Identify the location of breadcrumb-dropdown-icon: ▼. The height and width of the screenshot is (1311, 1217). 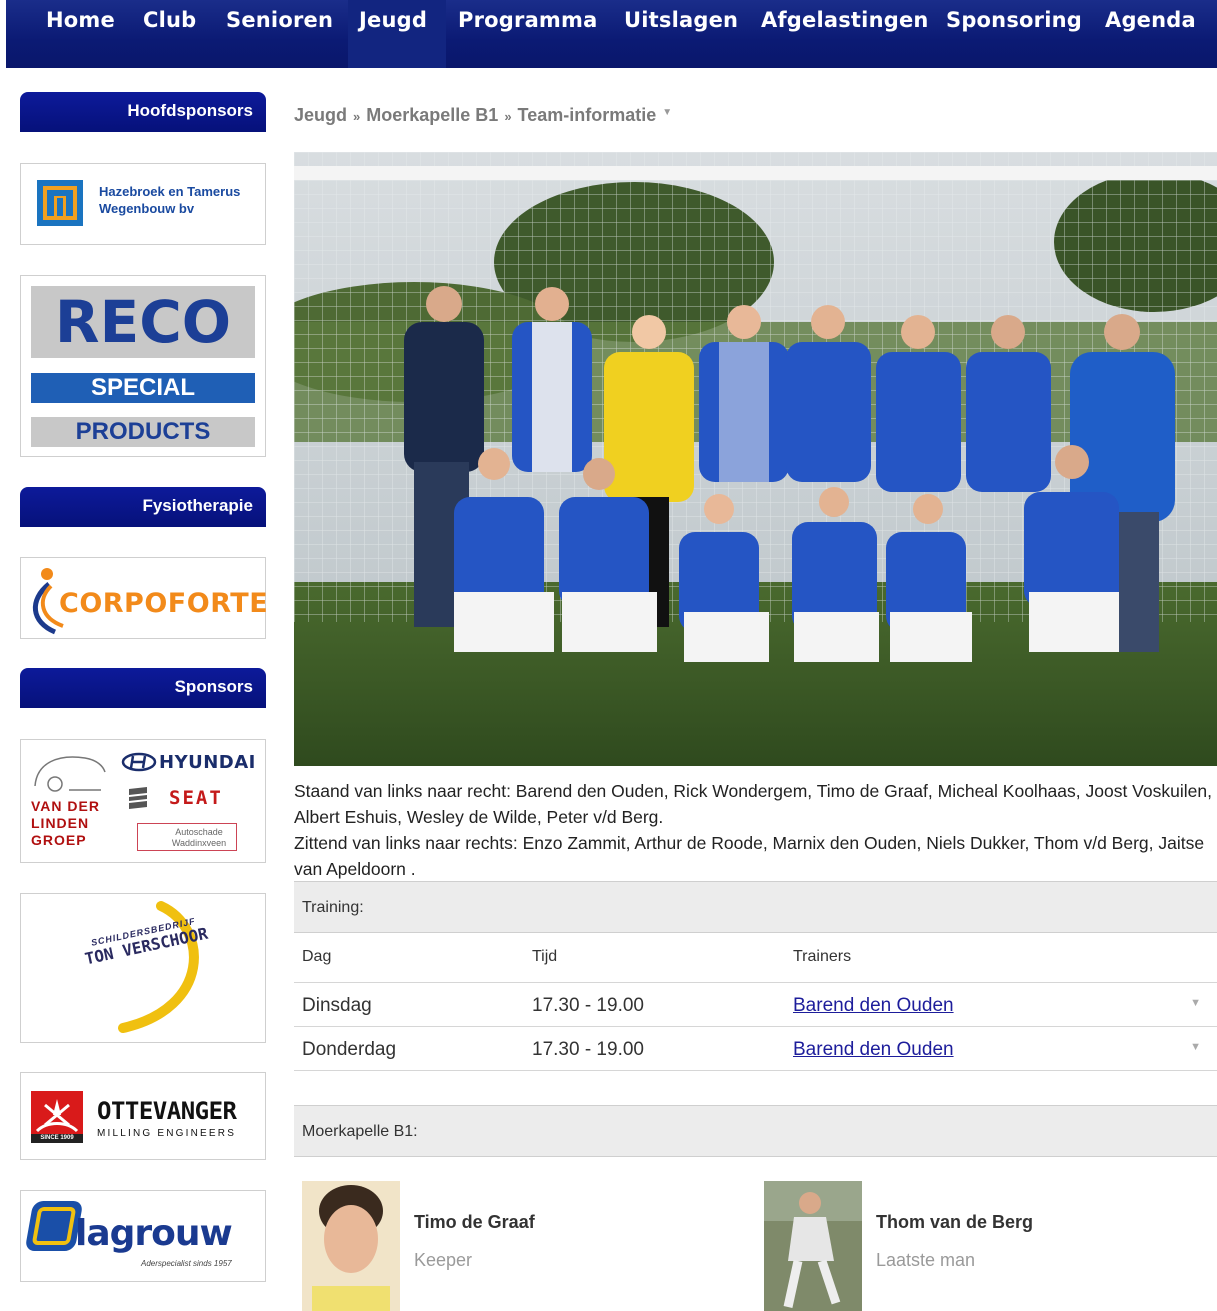
(667, 112).